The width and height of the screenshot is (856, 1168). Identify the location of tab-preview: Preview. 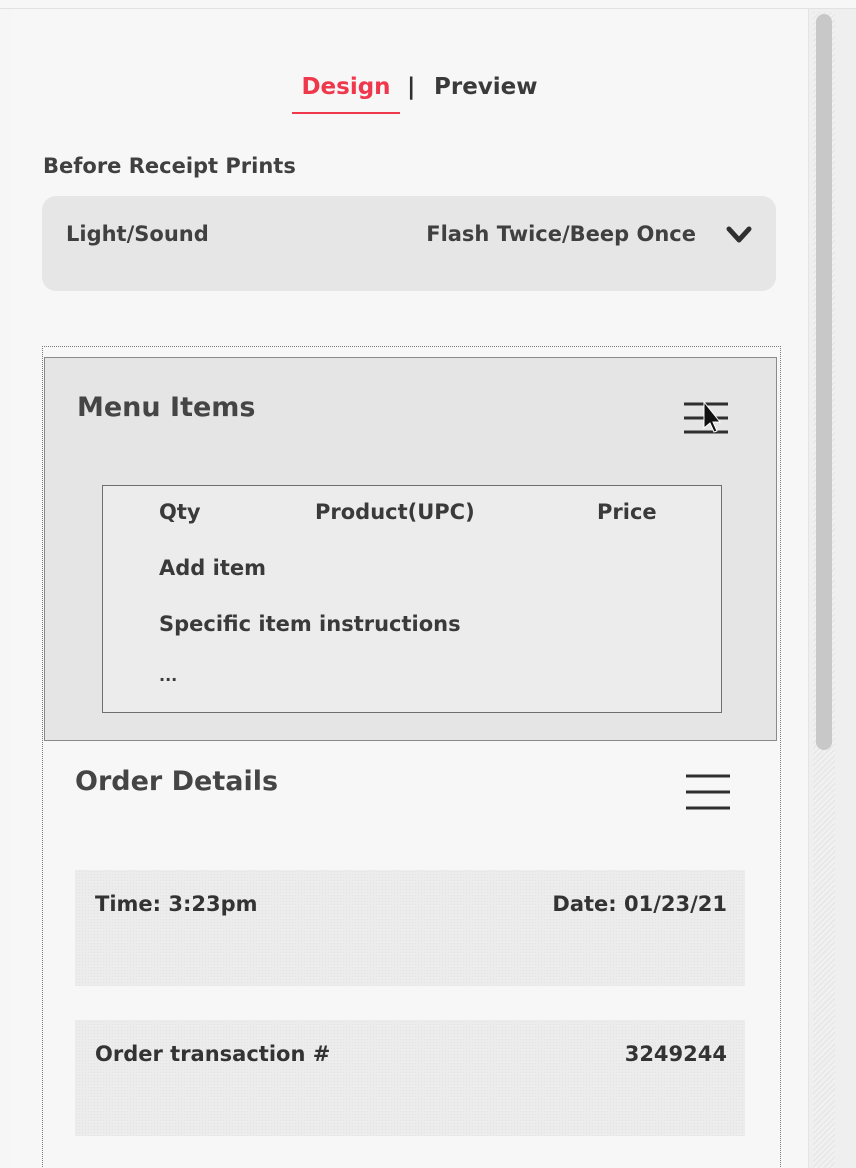
(486, 87).